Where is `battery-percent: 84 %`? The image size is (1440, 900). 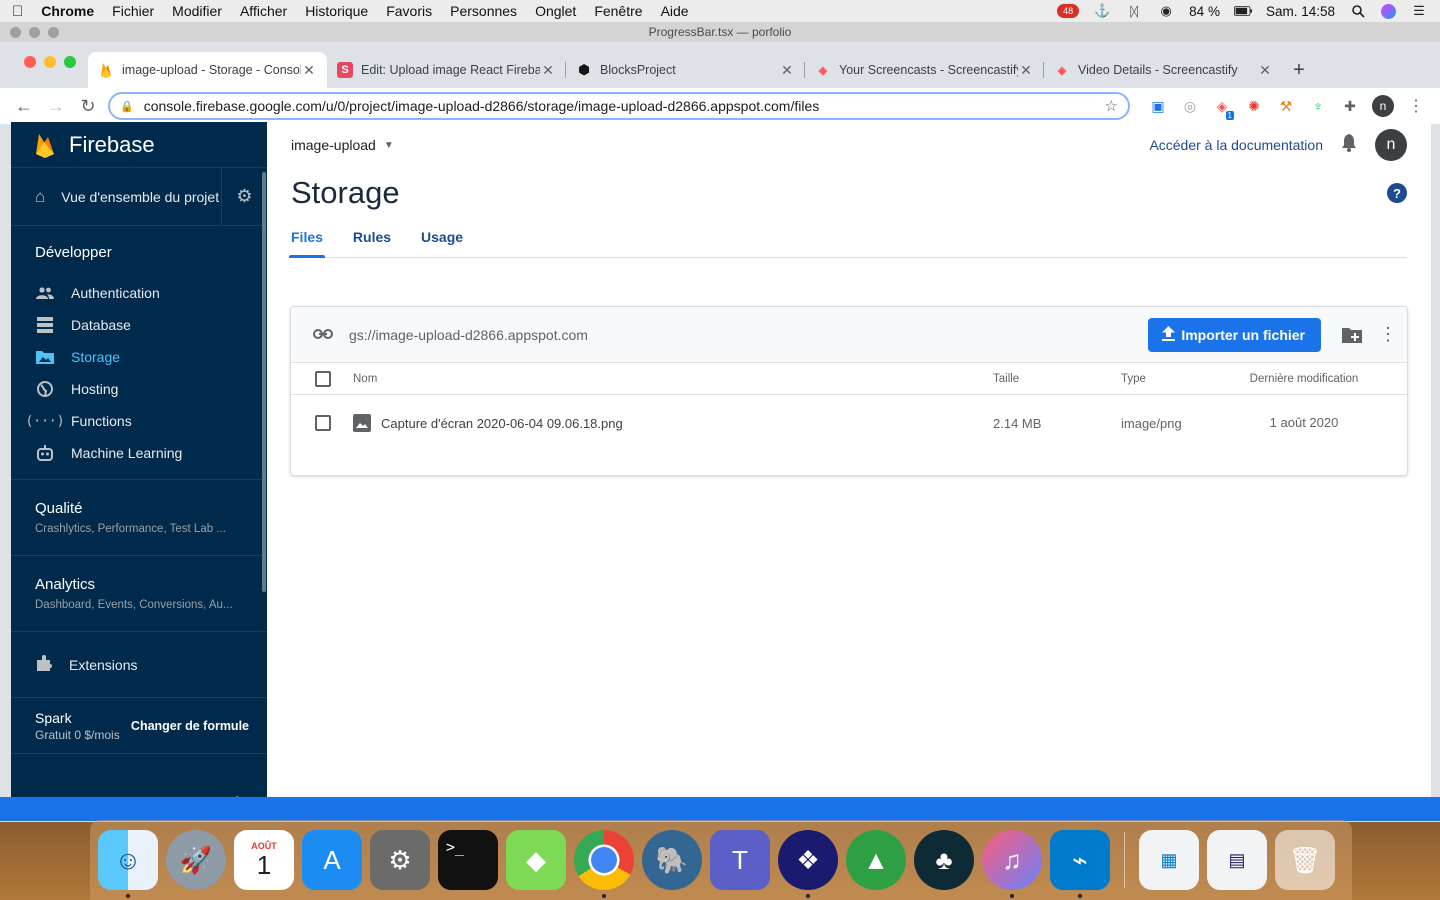 battery-percent: 84 % is located at coordinates (1204, 11).